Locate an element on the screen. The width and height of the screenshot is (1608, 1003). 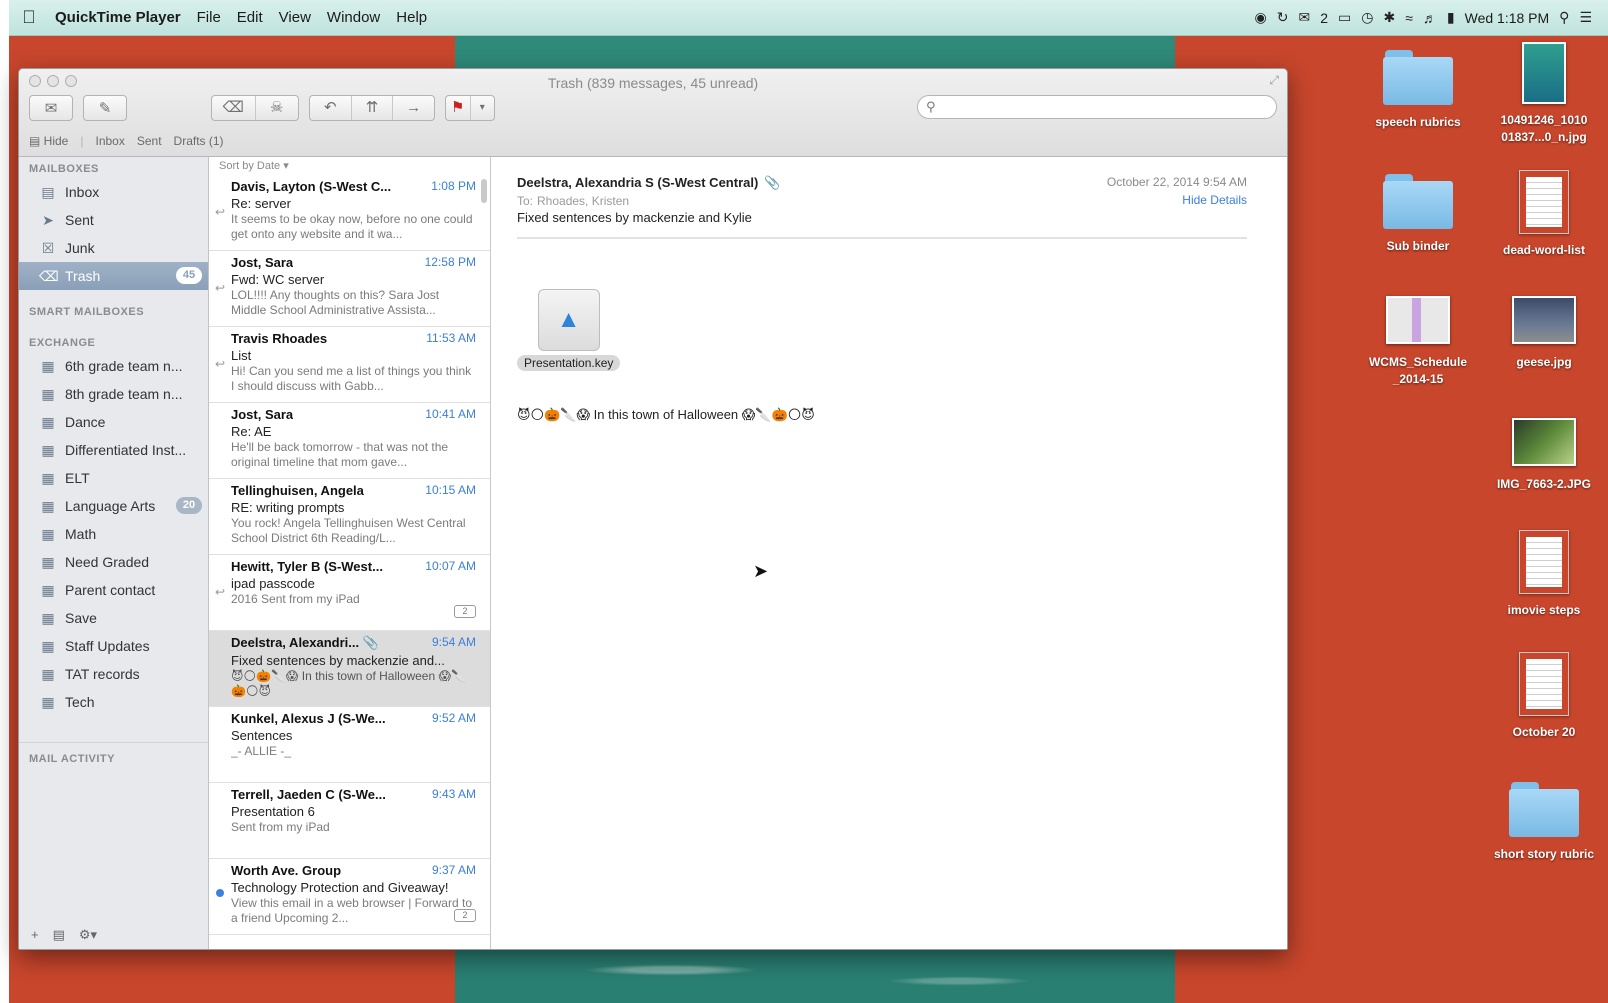
message-sender: Jost, Sara is located at coordinates (262, 262).